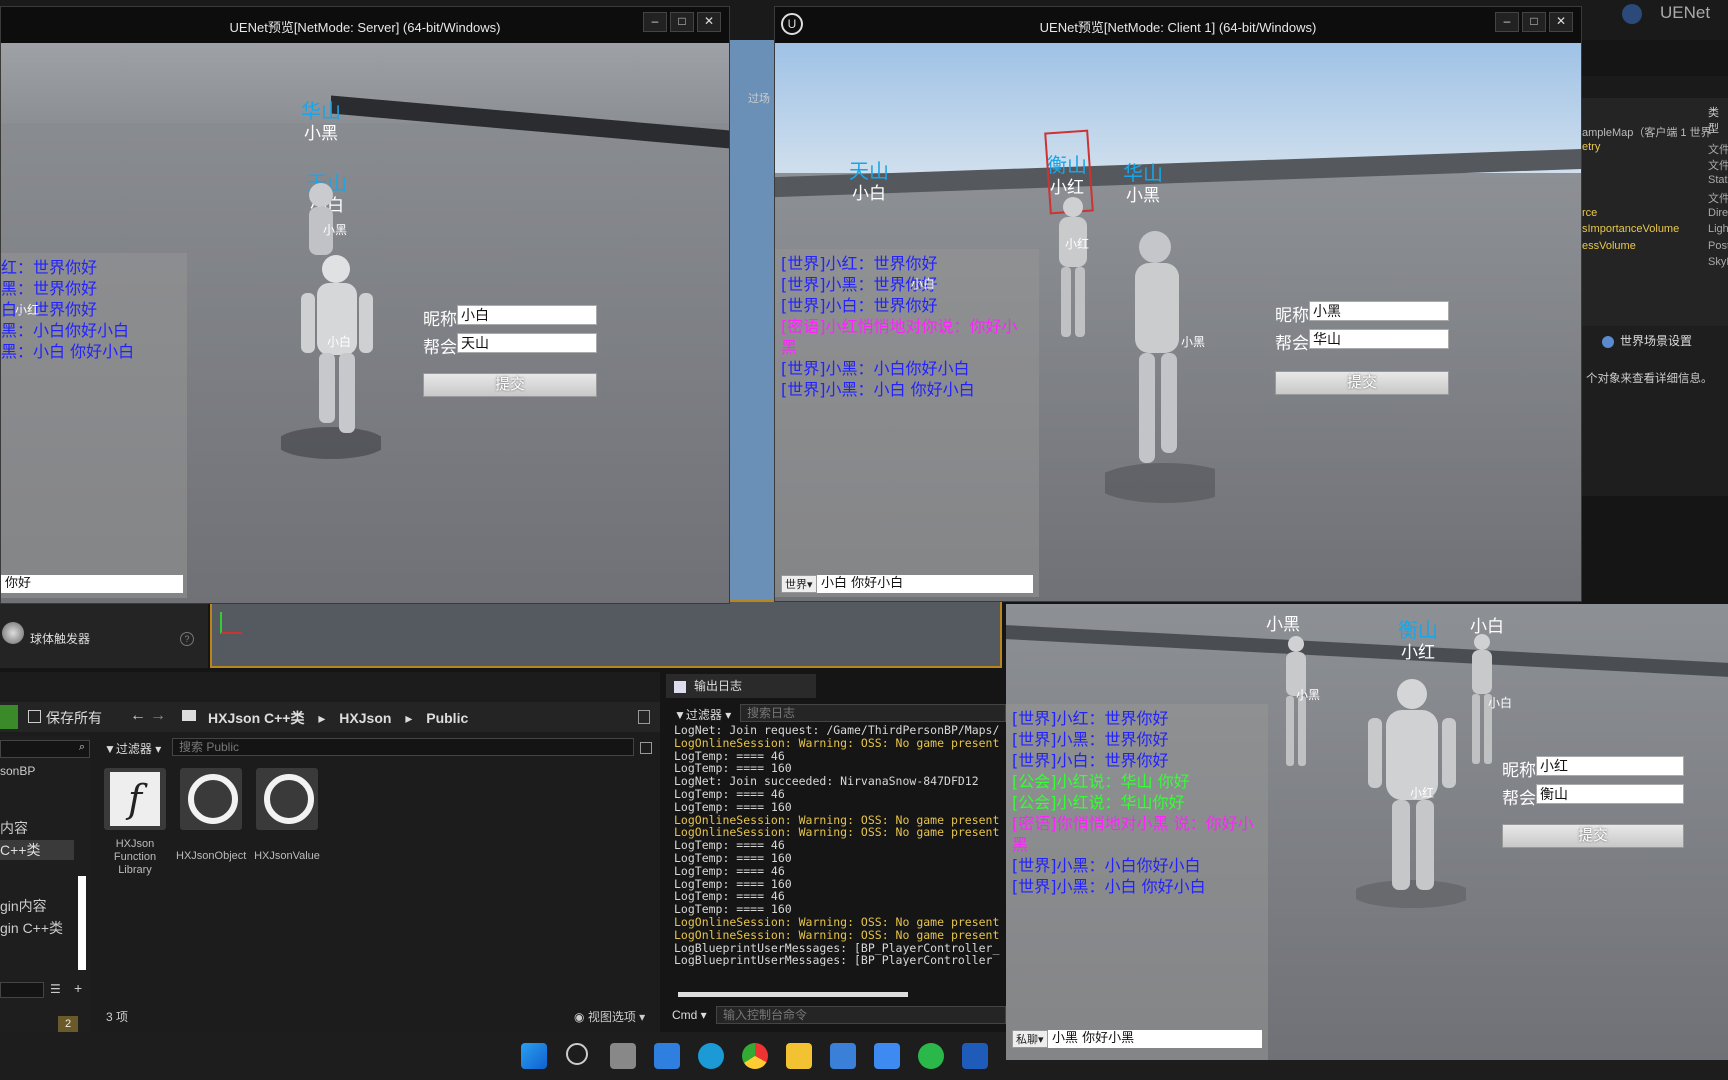  What do you see at coordinates (606, 634) in the screenshot?
I see `level-viewport-strip` at bounding box center [606, 634].